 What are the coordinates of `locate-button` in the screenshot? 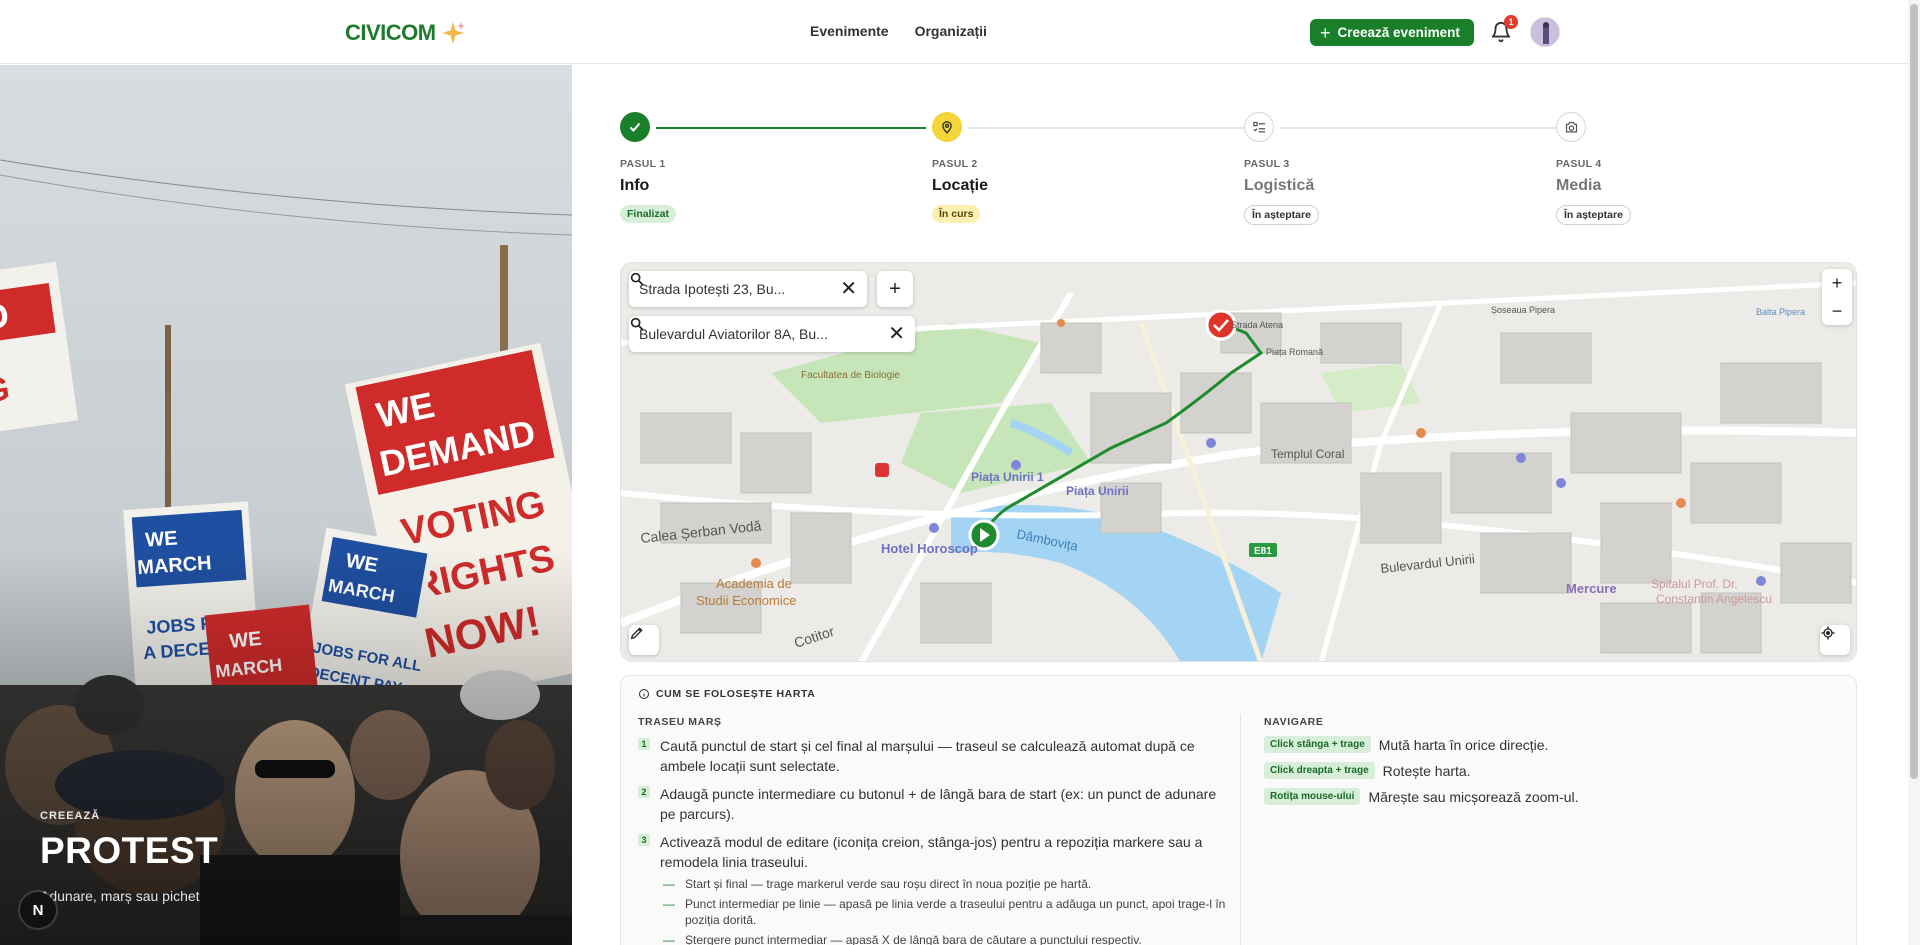 It's located at (1835, 640).